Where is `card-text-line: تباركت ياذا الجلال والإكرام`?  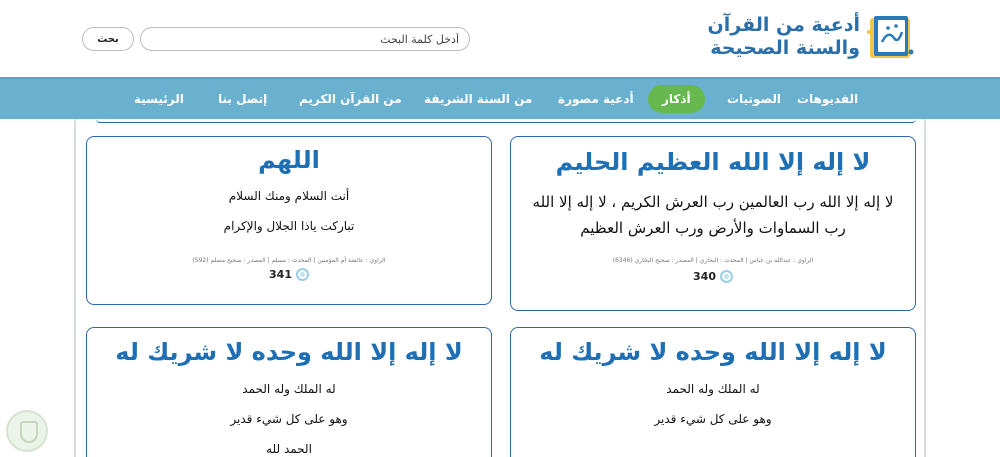 card-text-line: تباركت ياذا الجلال والإكرام is located at coordinates (289, 226).